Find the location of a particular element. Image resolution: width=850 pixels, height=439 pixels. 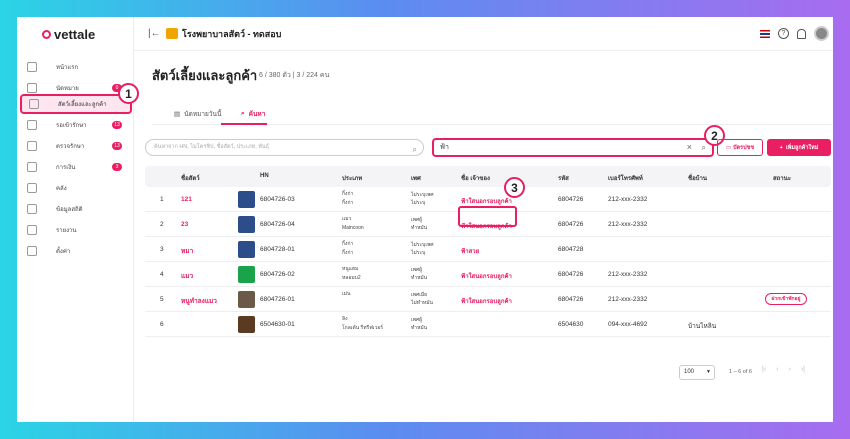

tab-bar: ▤ นัดหมายวันนี้ ⌕ ค้นหา is located at coordinates (492, 115).